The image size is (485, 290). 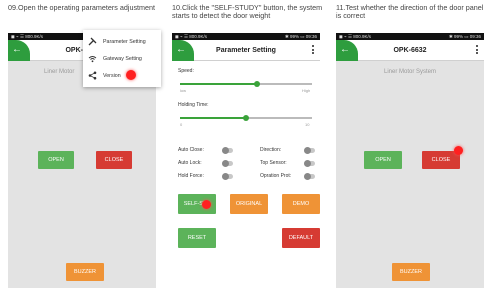 What do you see at coordinates (183, 90) in the screenshot?
I see `speed-min-label: low` at bounding box center [183, 90].